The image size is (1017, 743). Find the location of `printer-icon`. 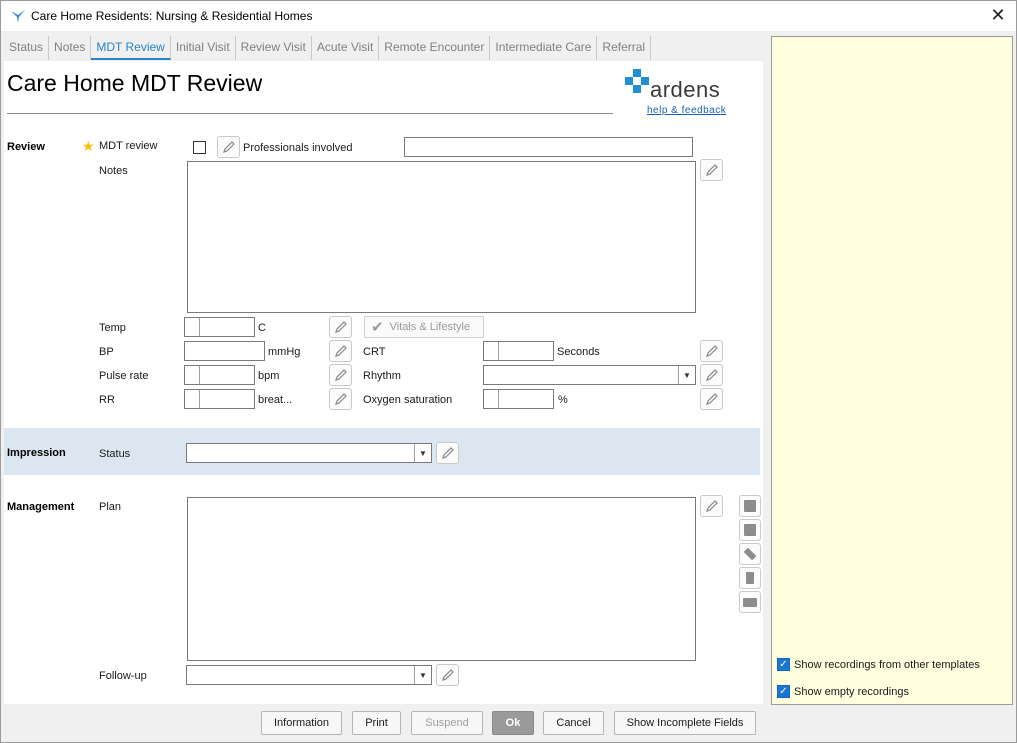

printer-icon is located at coordinates (750, 602).